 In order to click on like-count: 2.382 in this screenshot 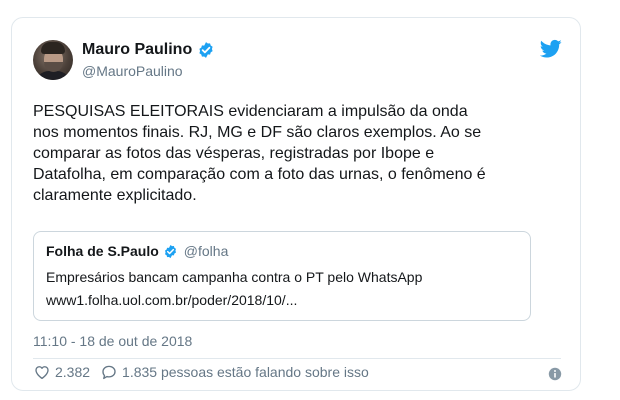, I will do `click(73, 372)`.